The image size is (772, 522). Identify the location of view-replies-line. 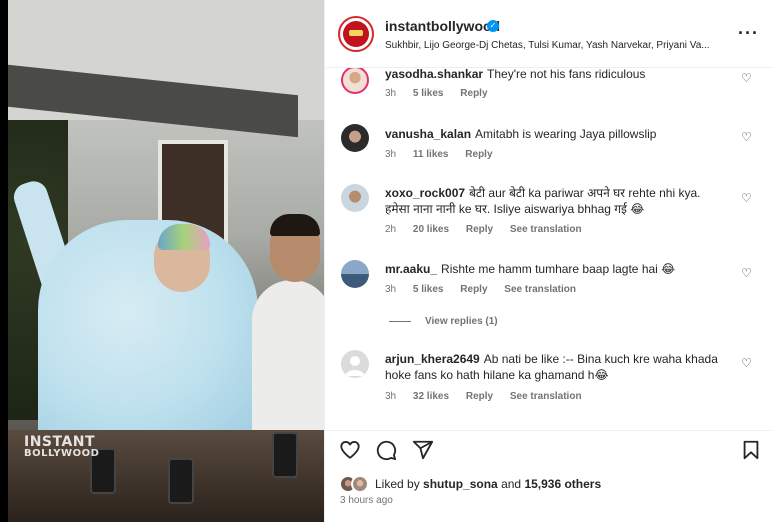
(400, 321).